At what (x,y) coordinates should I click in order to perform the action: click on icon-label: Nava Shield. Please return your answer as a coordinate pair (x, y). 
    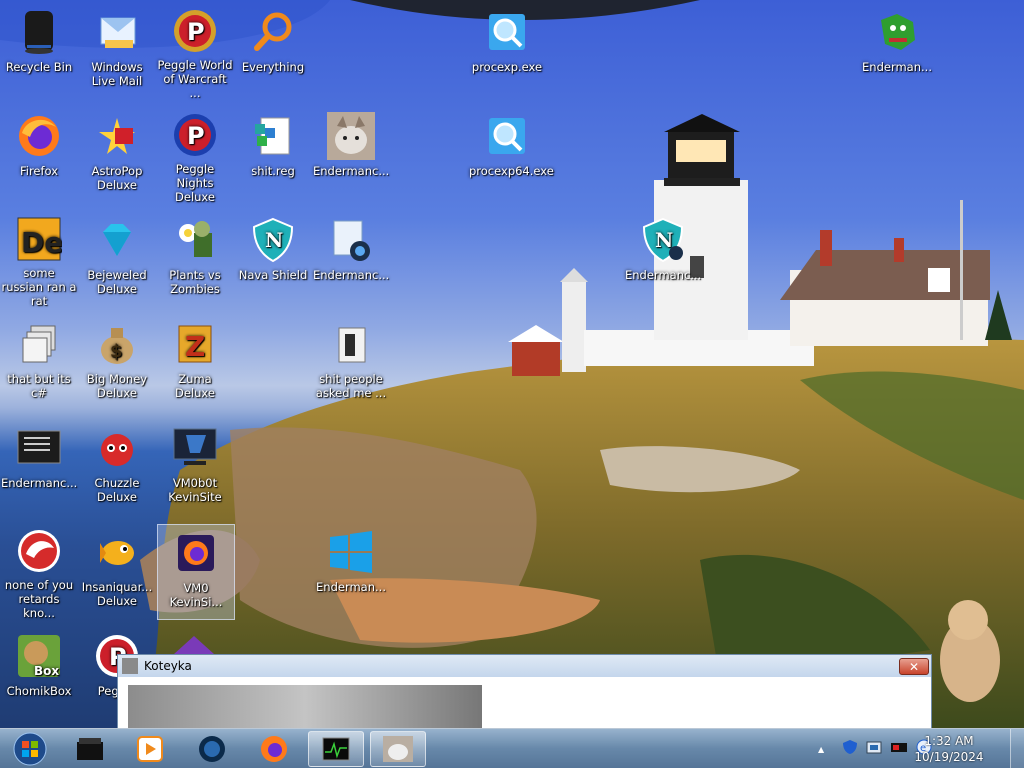
    Looking at the image, I should click on (273, 275).